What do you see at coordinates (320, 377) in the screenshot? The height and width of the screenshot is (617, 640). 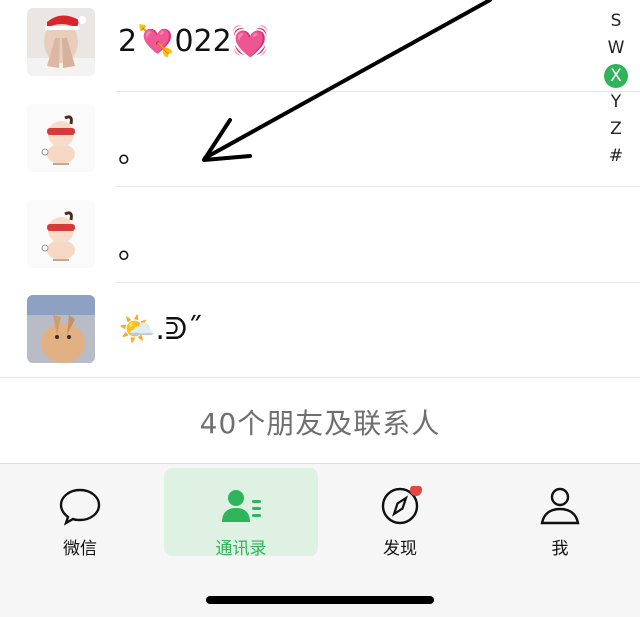 I see `list-end-divider` at bounding box center [320, 377].